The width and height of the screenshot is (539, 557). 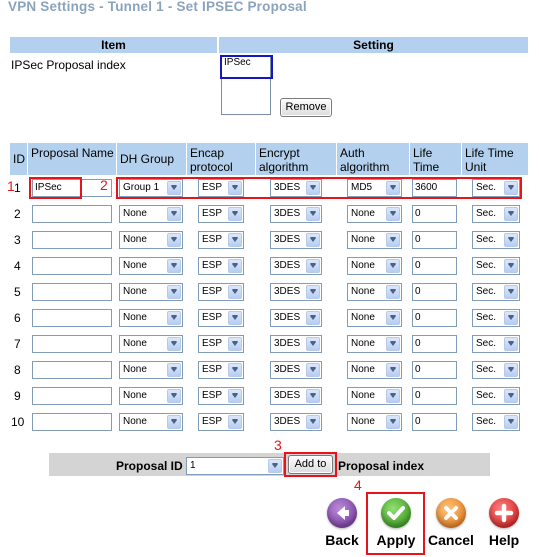 What do you see at coordinates (17, 370) in the screenshot?
I see `row-id: 8` at bounding box center [17, 370].